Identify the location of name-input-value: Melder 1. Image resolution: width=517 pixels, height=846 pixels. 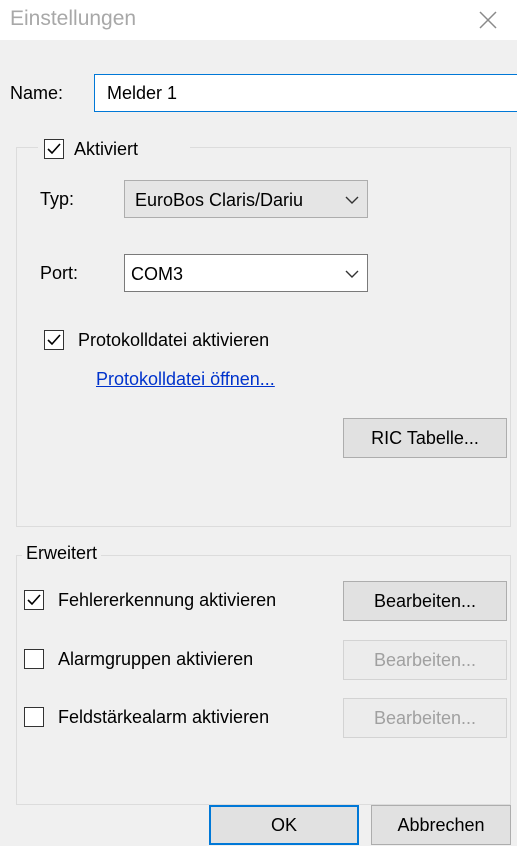
(142, 93).